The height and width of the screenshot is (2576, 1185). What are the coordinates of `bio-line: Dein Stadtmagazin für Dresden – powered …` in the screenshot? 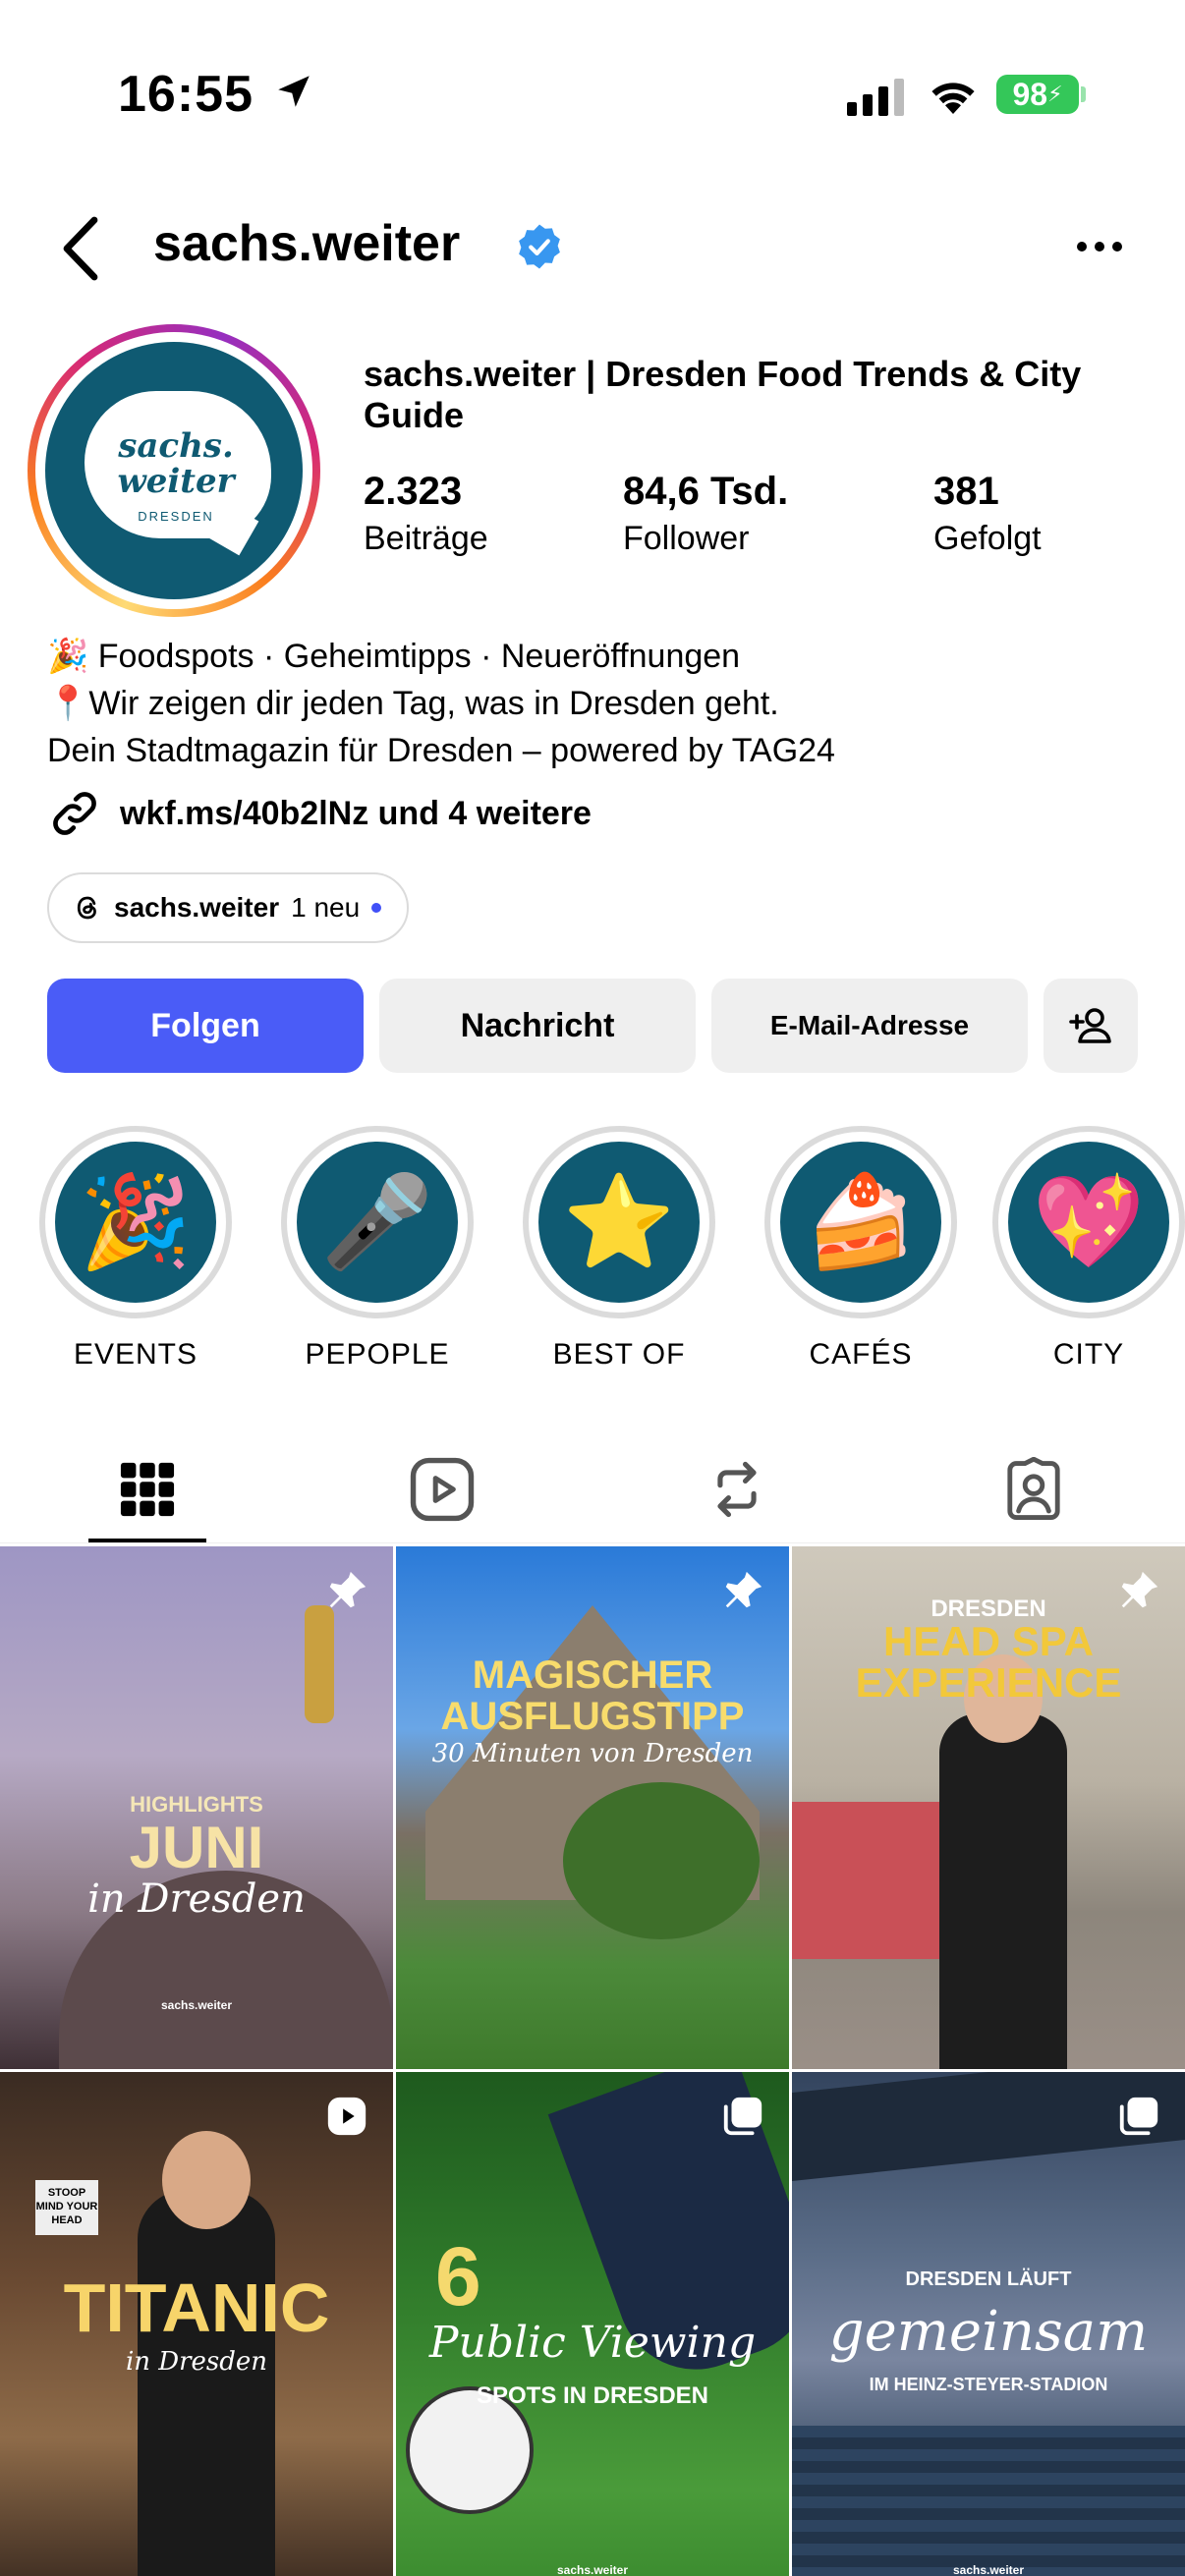 It's located at (441, 750).